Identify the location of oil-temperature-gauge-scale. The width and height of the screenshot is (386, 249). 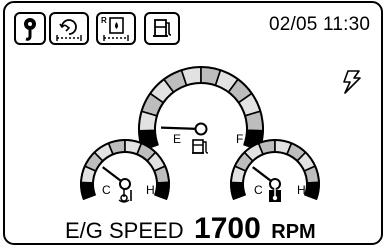
(125, 170).